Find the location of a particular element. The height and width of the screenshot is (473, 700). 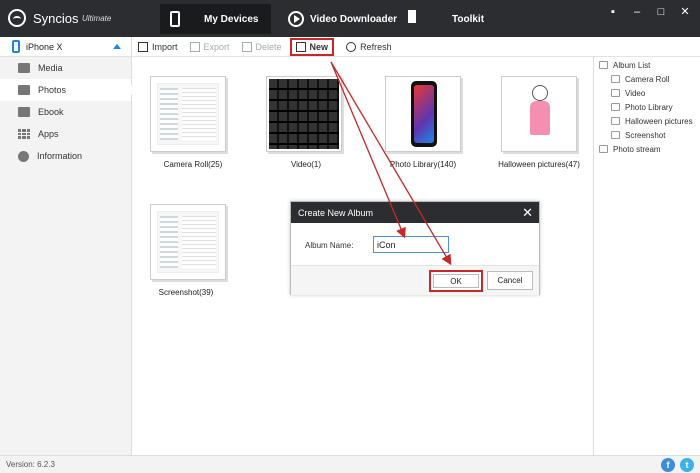

facebook-icon: f is located at coordinates (668, 465).